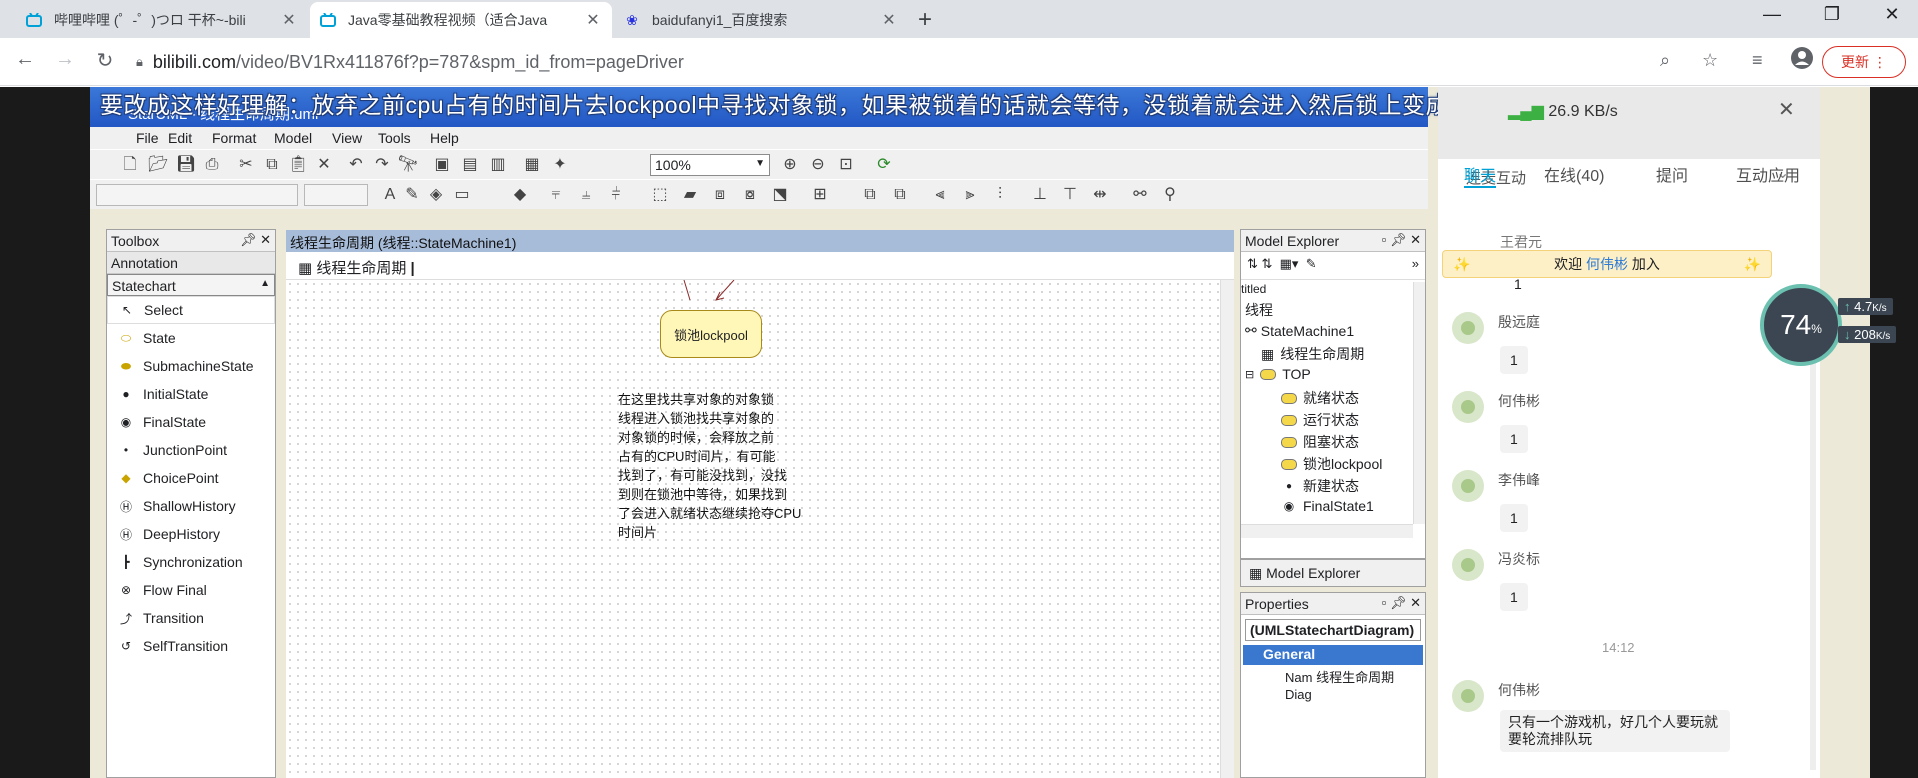  What do you see at coordinates (1710, 60) in the screenshot?
I see `bookmark-star-icon: ☆` at bounding box center [1710, 60].